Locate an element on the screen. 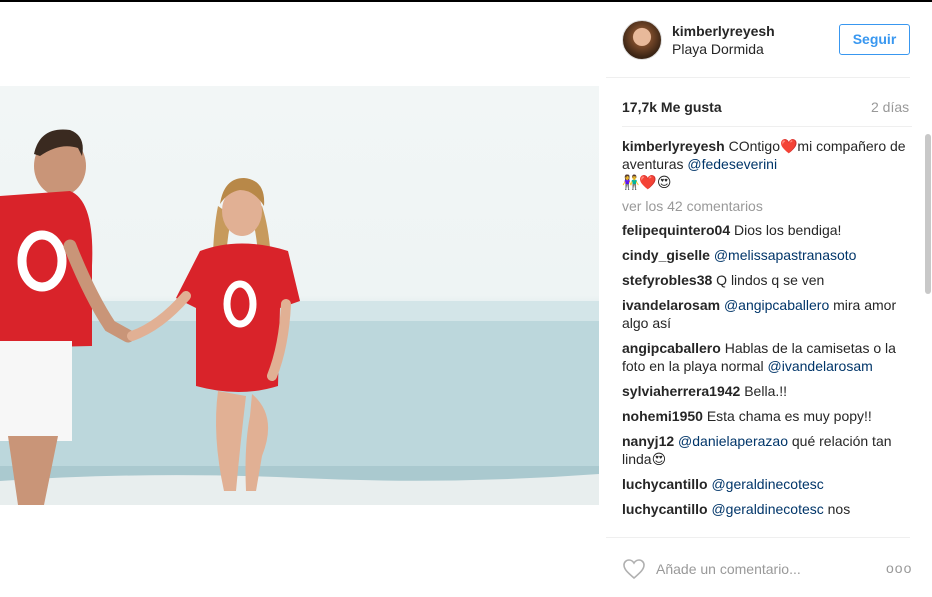 The image size is (932, 597). comment-text: Dios los bendiga! is located at coordinates (788, 230).